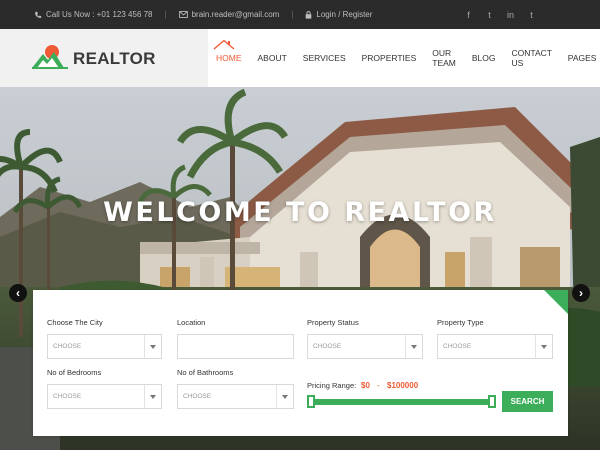  Describe the element at coordinates (99, 14) in the screenshot. I see `phone-text: Call Us Now : +01 123 456 78` at that location.